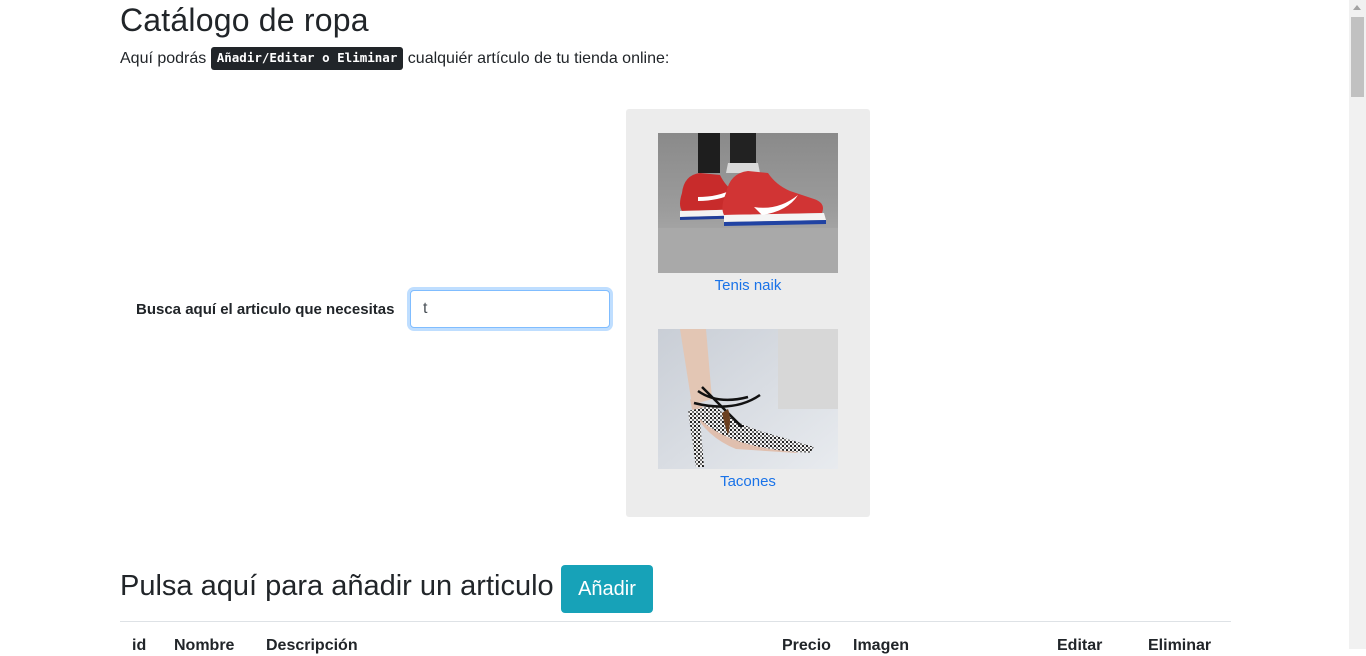 This screenshot has height=656, width=1366. Describe the element at coordinates (748, 313) in the screenshot. I see `search-results-panel: Tenis naik Tacones` at that location.